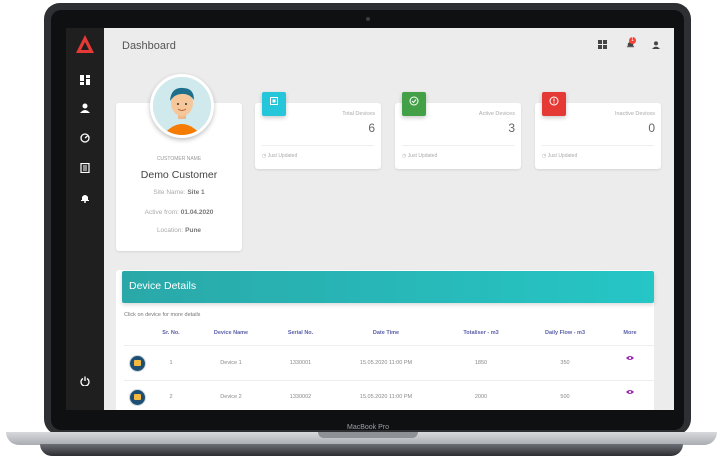  I want to click on stat-label: Active Devices, so click(496, 114).